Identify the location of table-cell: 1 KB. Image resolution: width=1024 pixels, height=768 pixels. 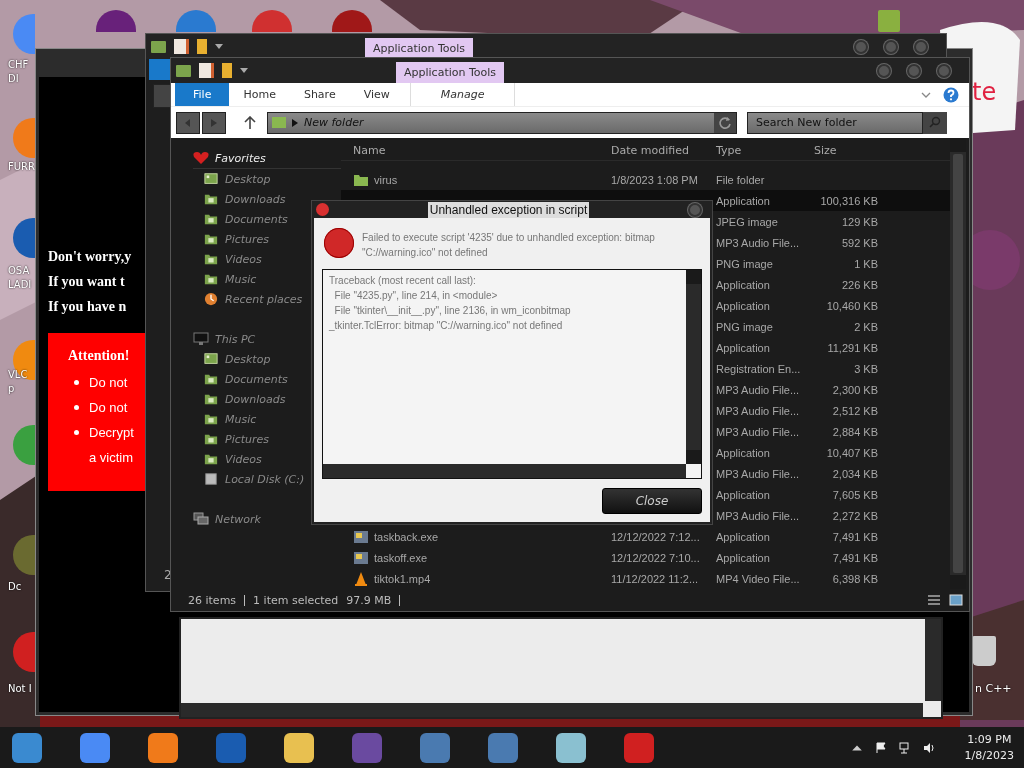
(866, 263).